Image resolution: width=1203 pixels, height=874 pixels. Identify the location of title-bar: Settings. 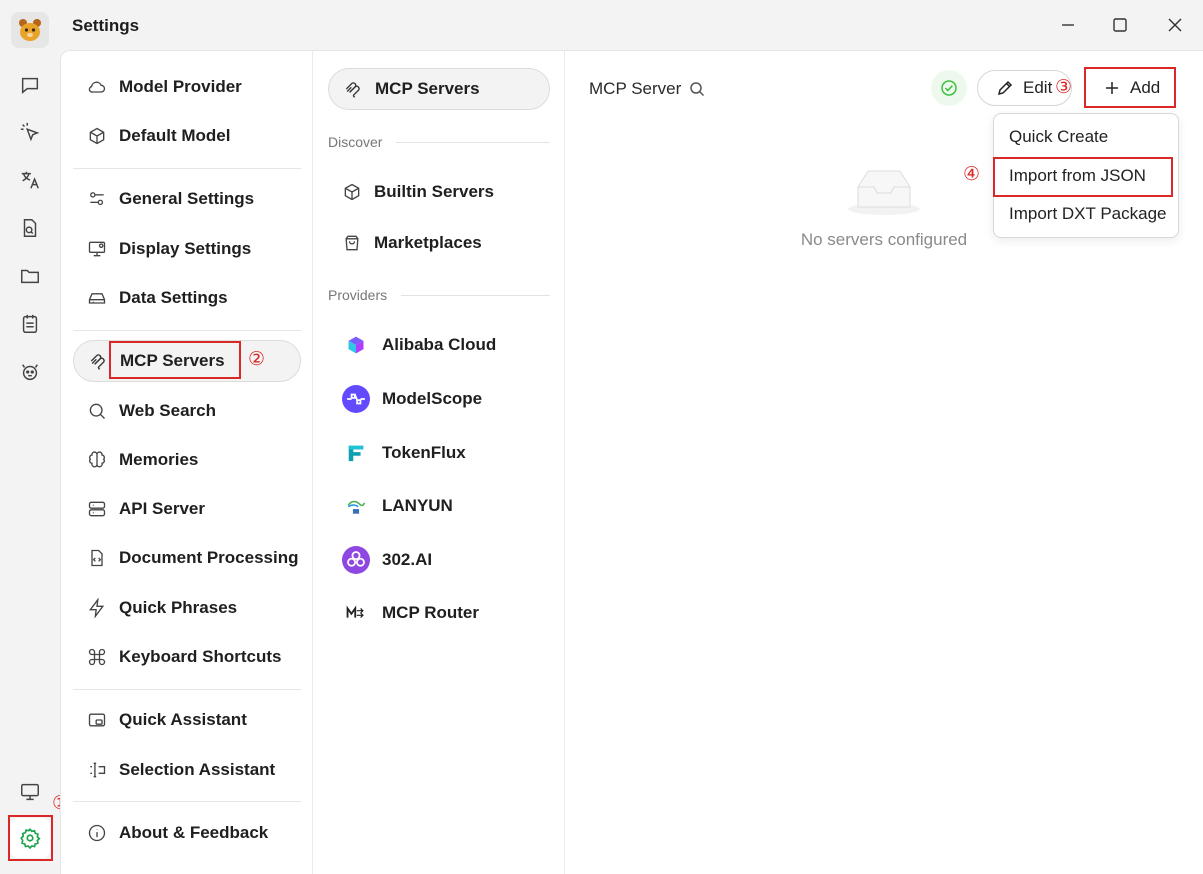
(601, 25).